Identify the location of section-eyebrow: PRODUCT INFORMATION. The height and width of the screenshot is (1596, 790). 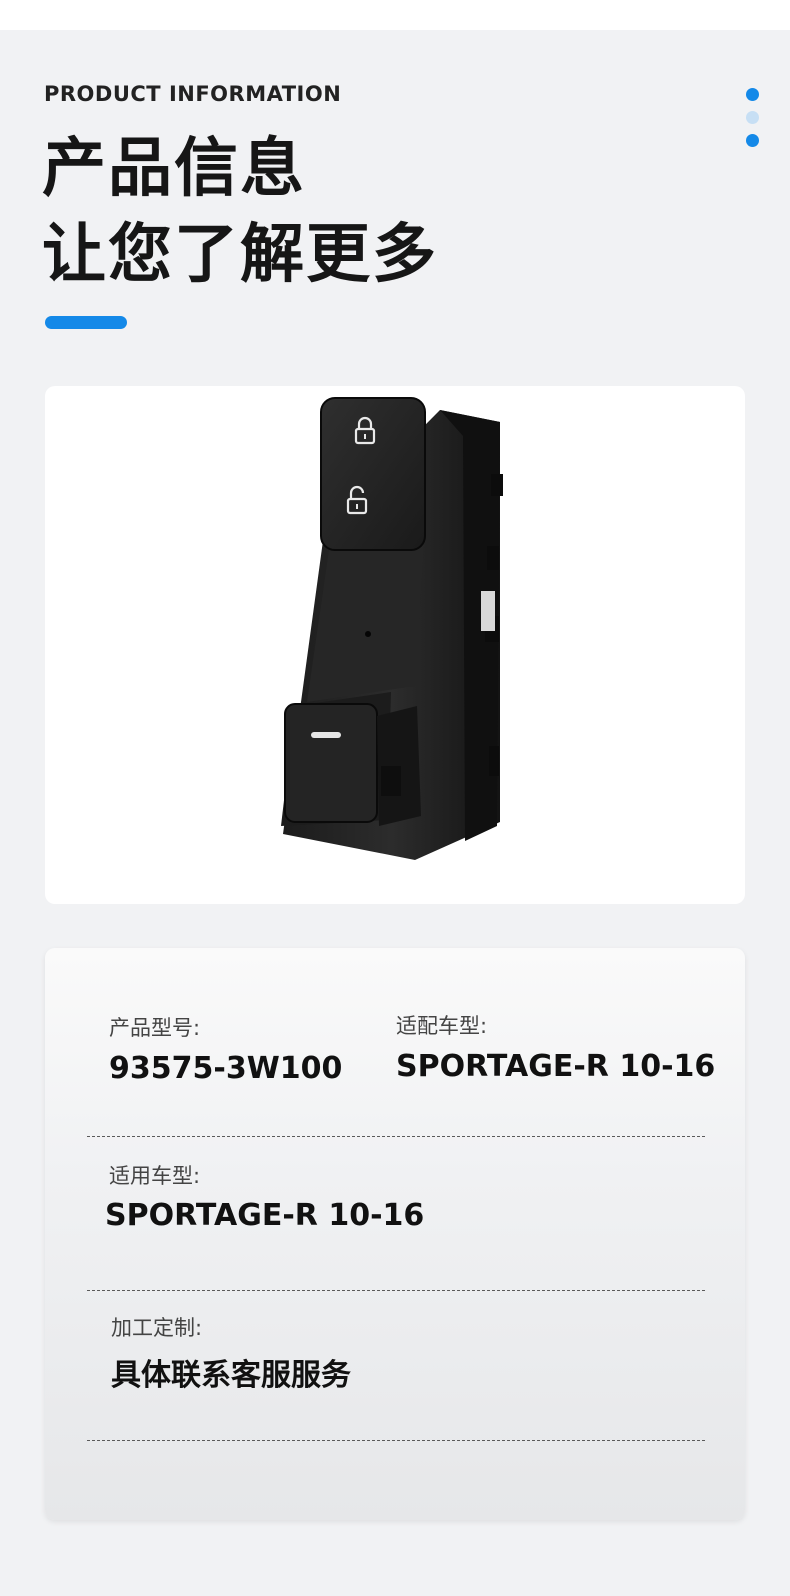
(193, 94).